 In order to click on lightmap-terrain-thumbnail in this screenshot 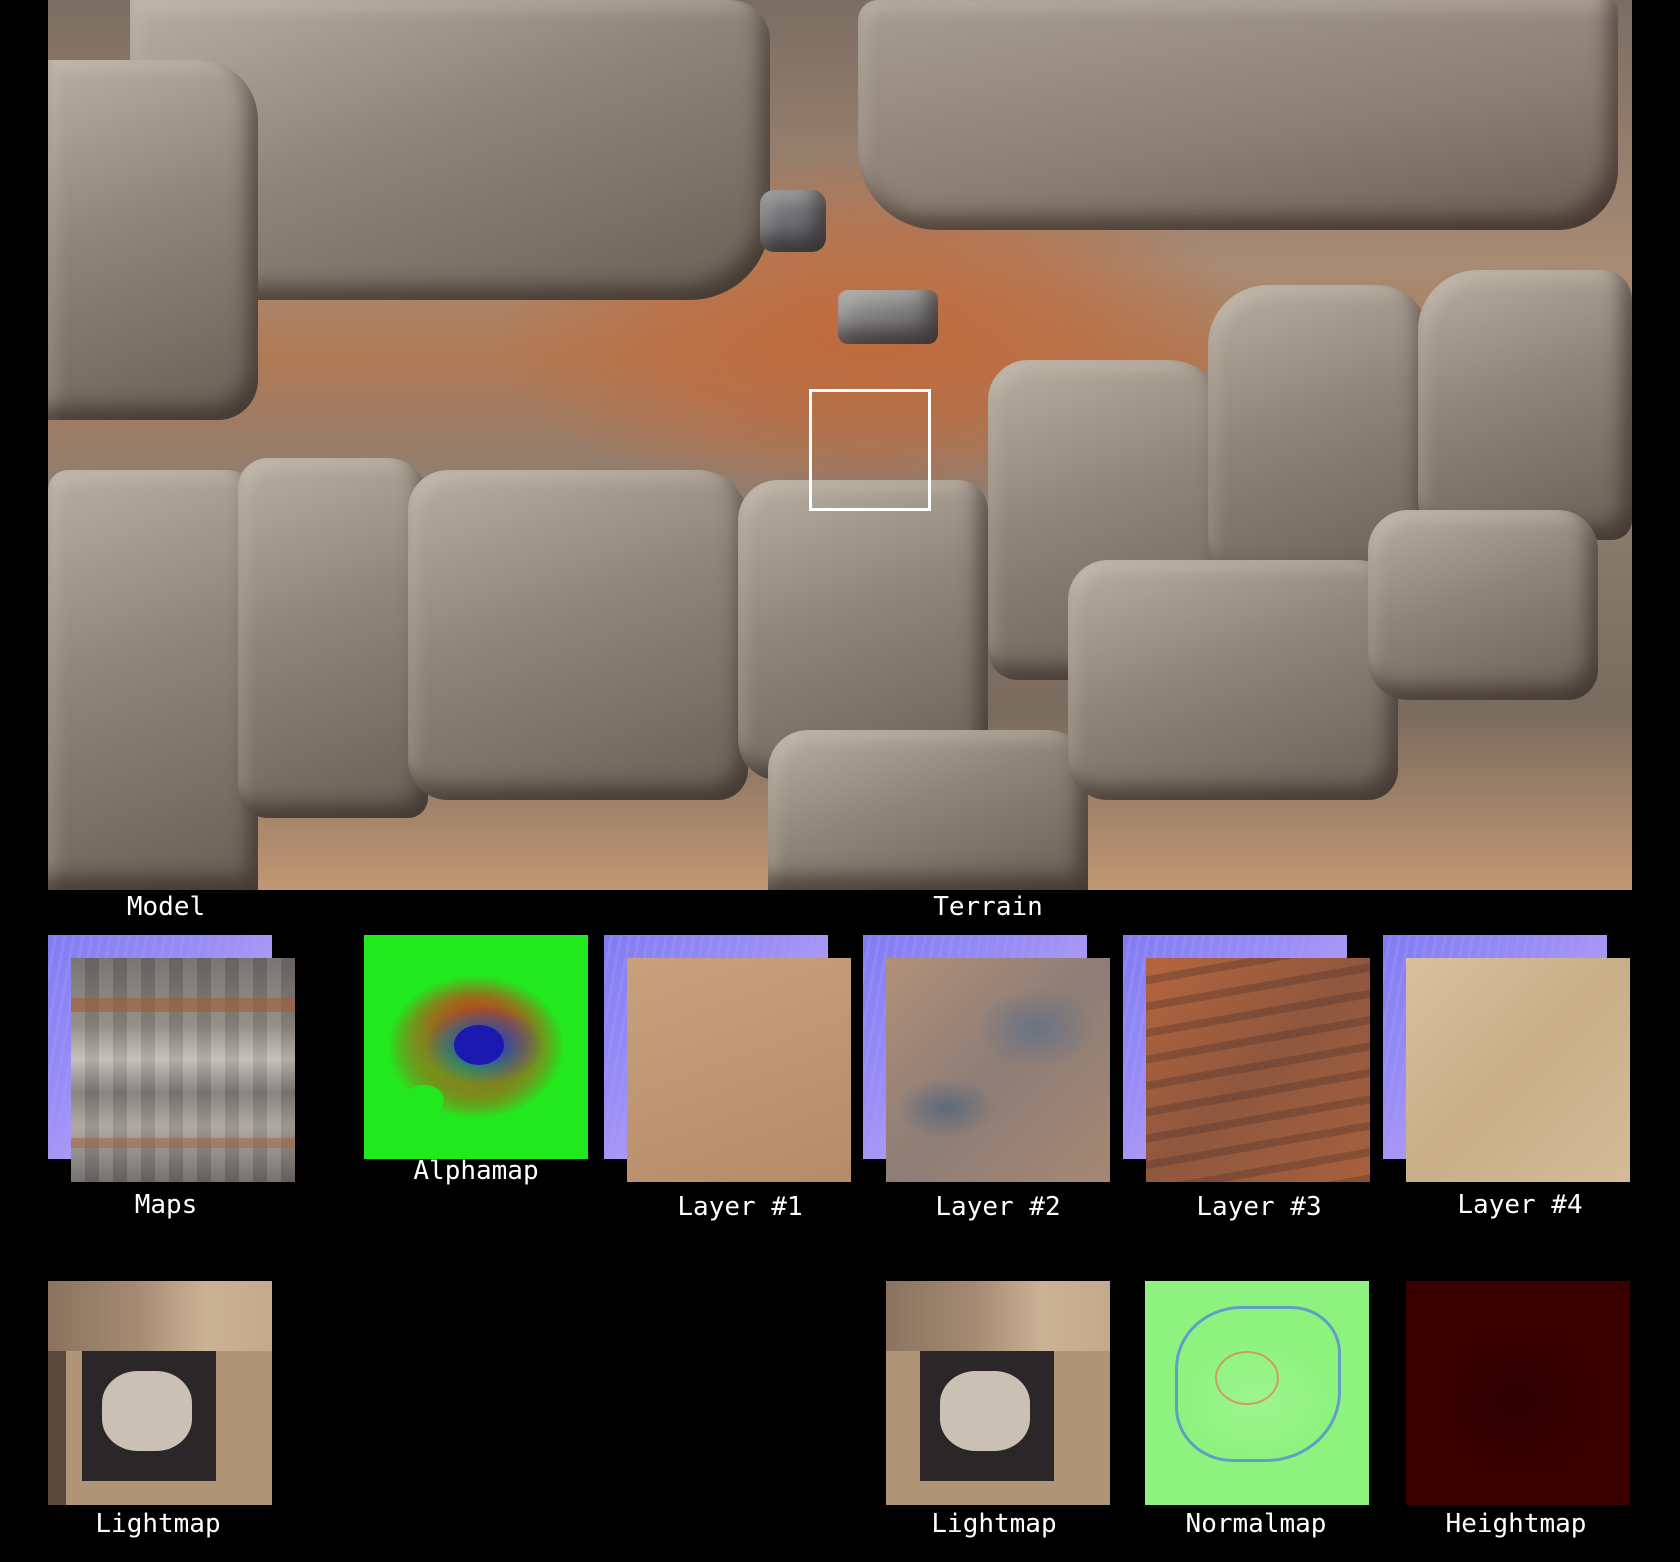, I will do `click(998, 1393)`.